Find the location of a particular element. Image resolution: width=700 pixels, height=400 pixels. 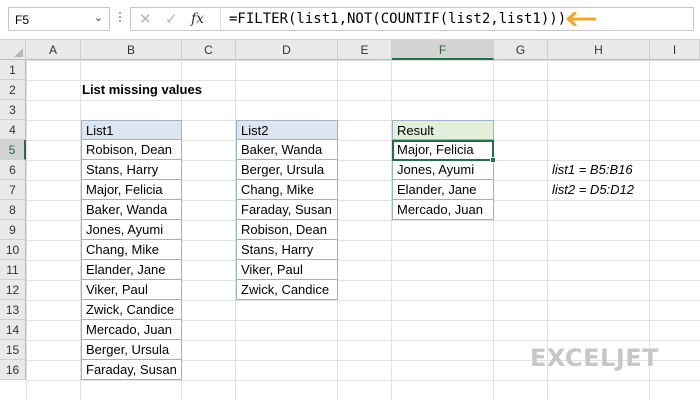

row-header-10: 10 is located at coordinates (13, 250).